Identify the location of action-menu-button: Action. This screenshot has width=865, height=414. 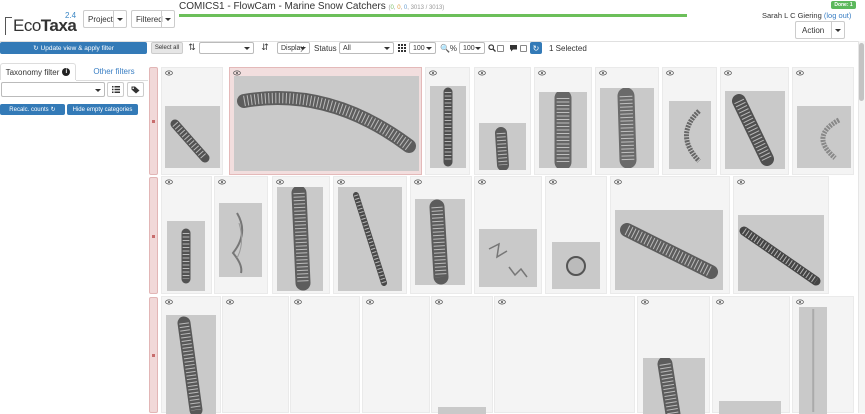
(820, 30).